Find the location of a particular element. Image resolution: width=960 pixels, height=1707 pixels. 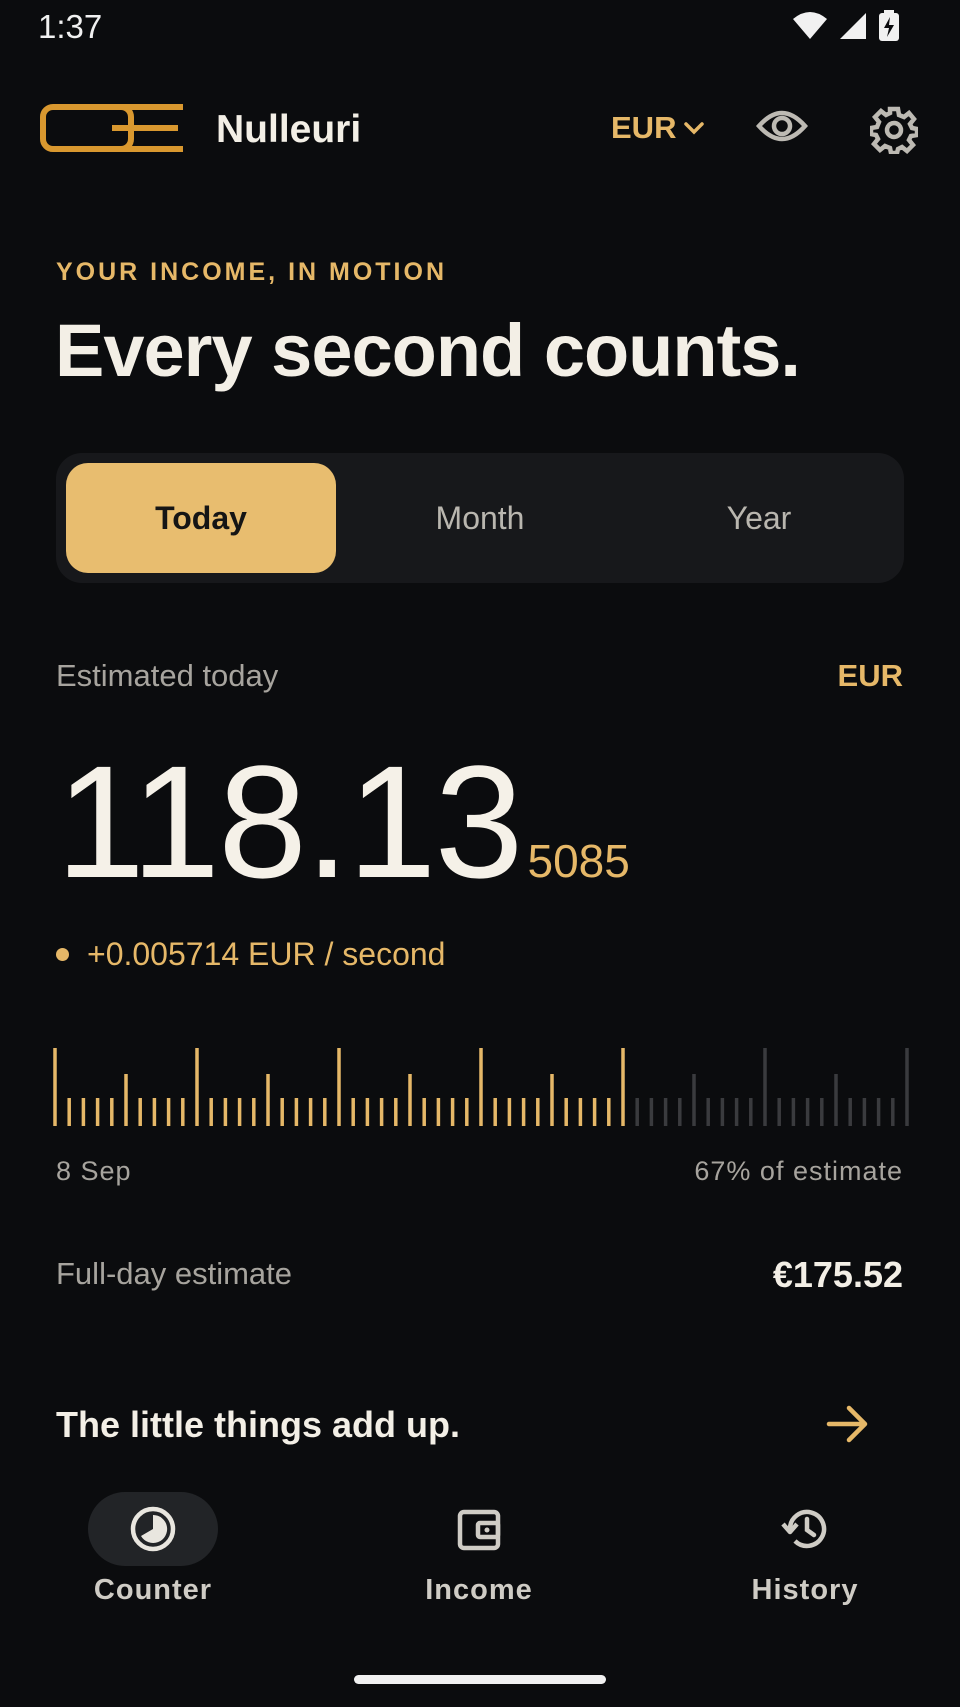

rate-text: +0.005714 EUR / second is located at coordinates (266, 954).